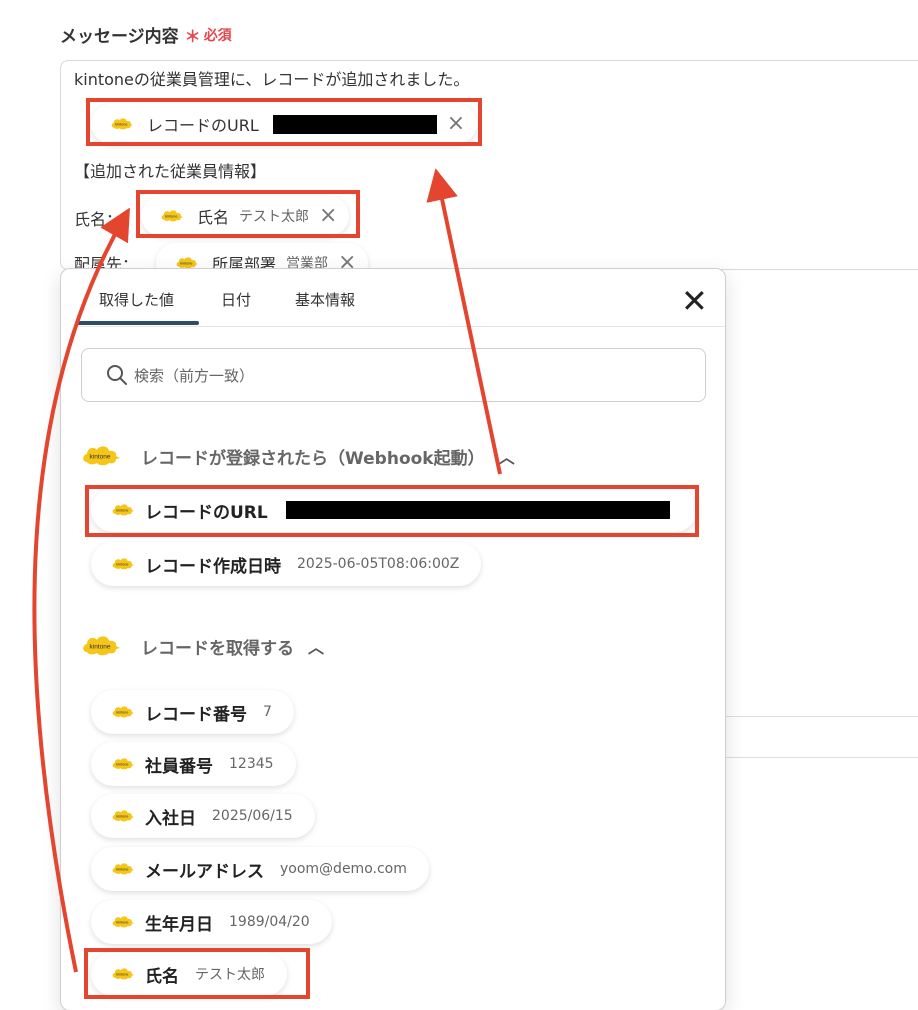 This screenshot has height=1010, width=918. What do you see at coordinates (170, 818) in the screenshot?
I see `item-label: 入社日` at bounding box center [170, 818].